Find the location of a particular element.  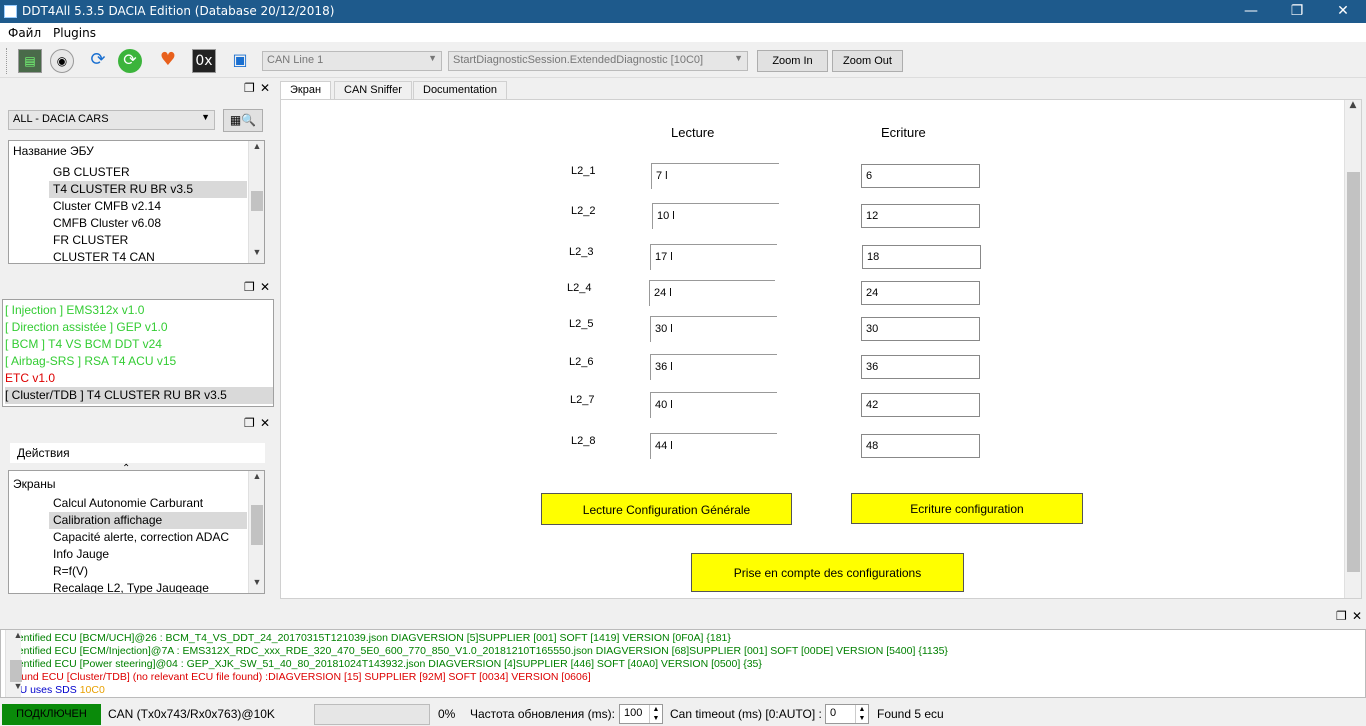

write-input: 12 is located at coordinates (920, 216).